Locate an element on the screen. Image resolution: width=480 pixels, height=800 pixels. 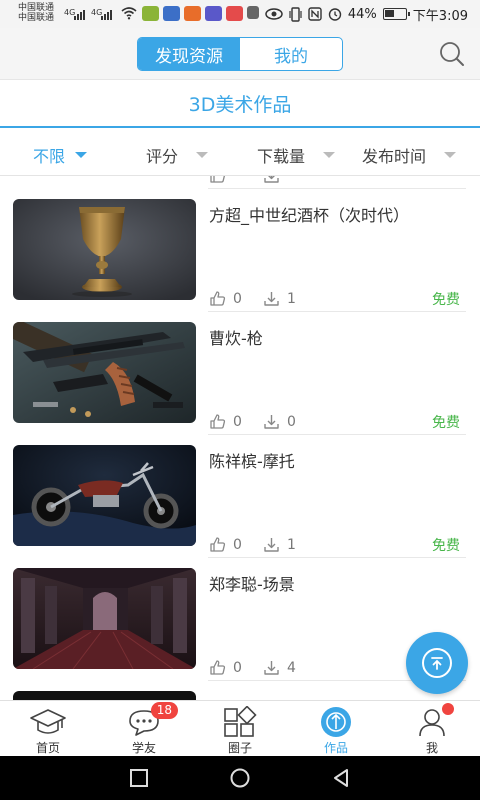
filter-label: 下载量 is located at coordinates (281, 156).